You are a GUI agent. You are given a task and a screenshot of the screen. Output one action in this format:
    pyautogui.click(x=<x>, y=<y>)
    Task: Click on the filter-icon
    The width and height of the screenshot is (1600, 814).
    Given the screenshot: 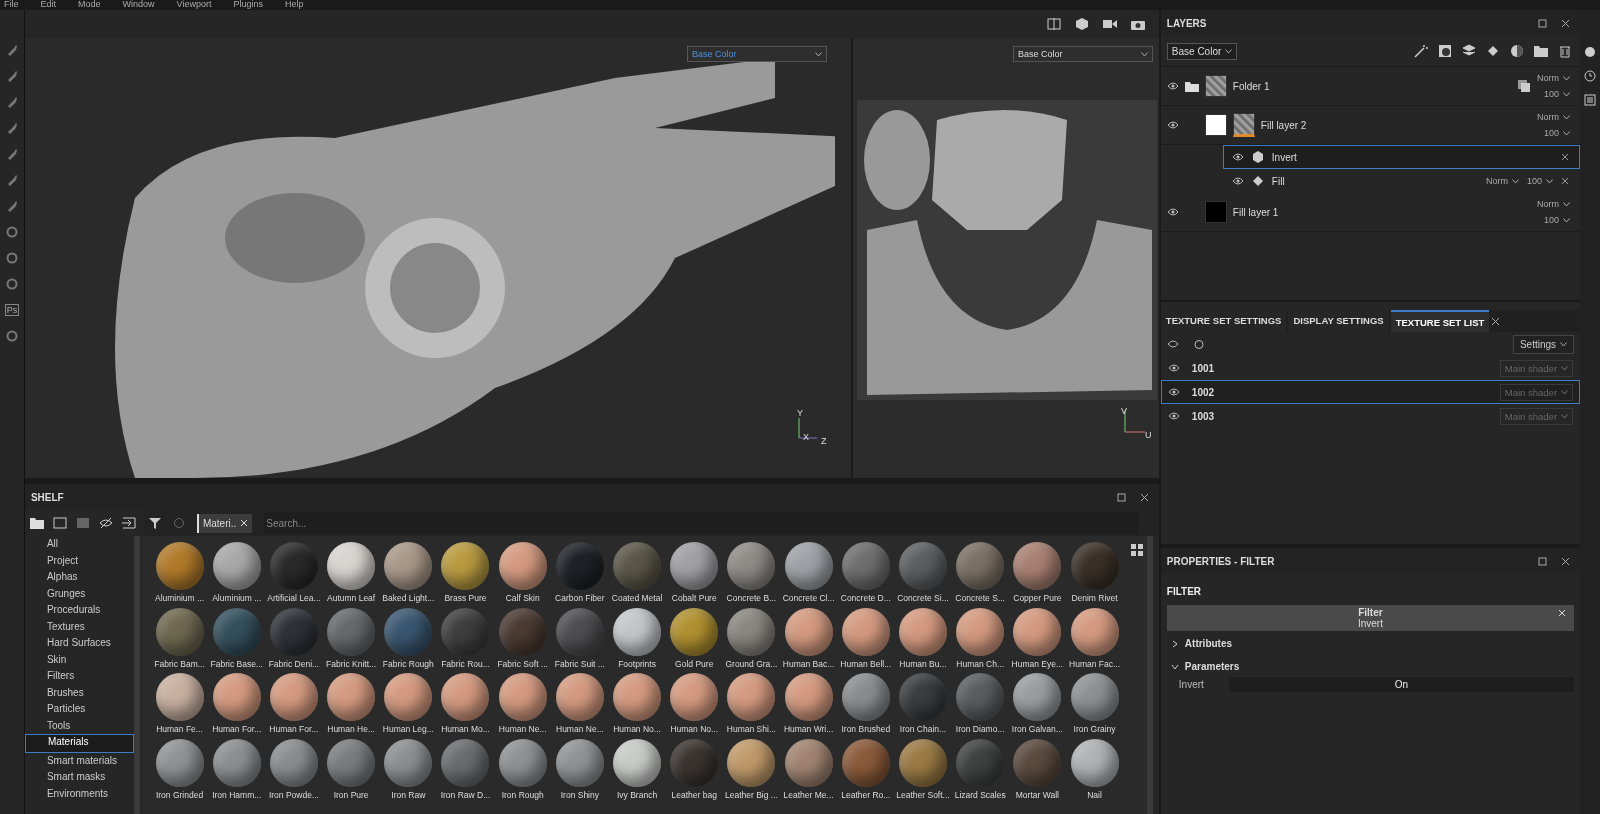 What is the action you would take?
    pyautogui.click(x=154, y=523)
    